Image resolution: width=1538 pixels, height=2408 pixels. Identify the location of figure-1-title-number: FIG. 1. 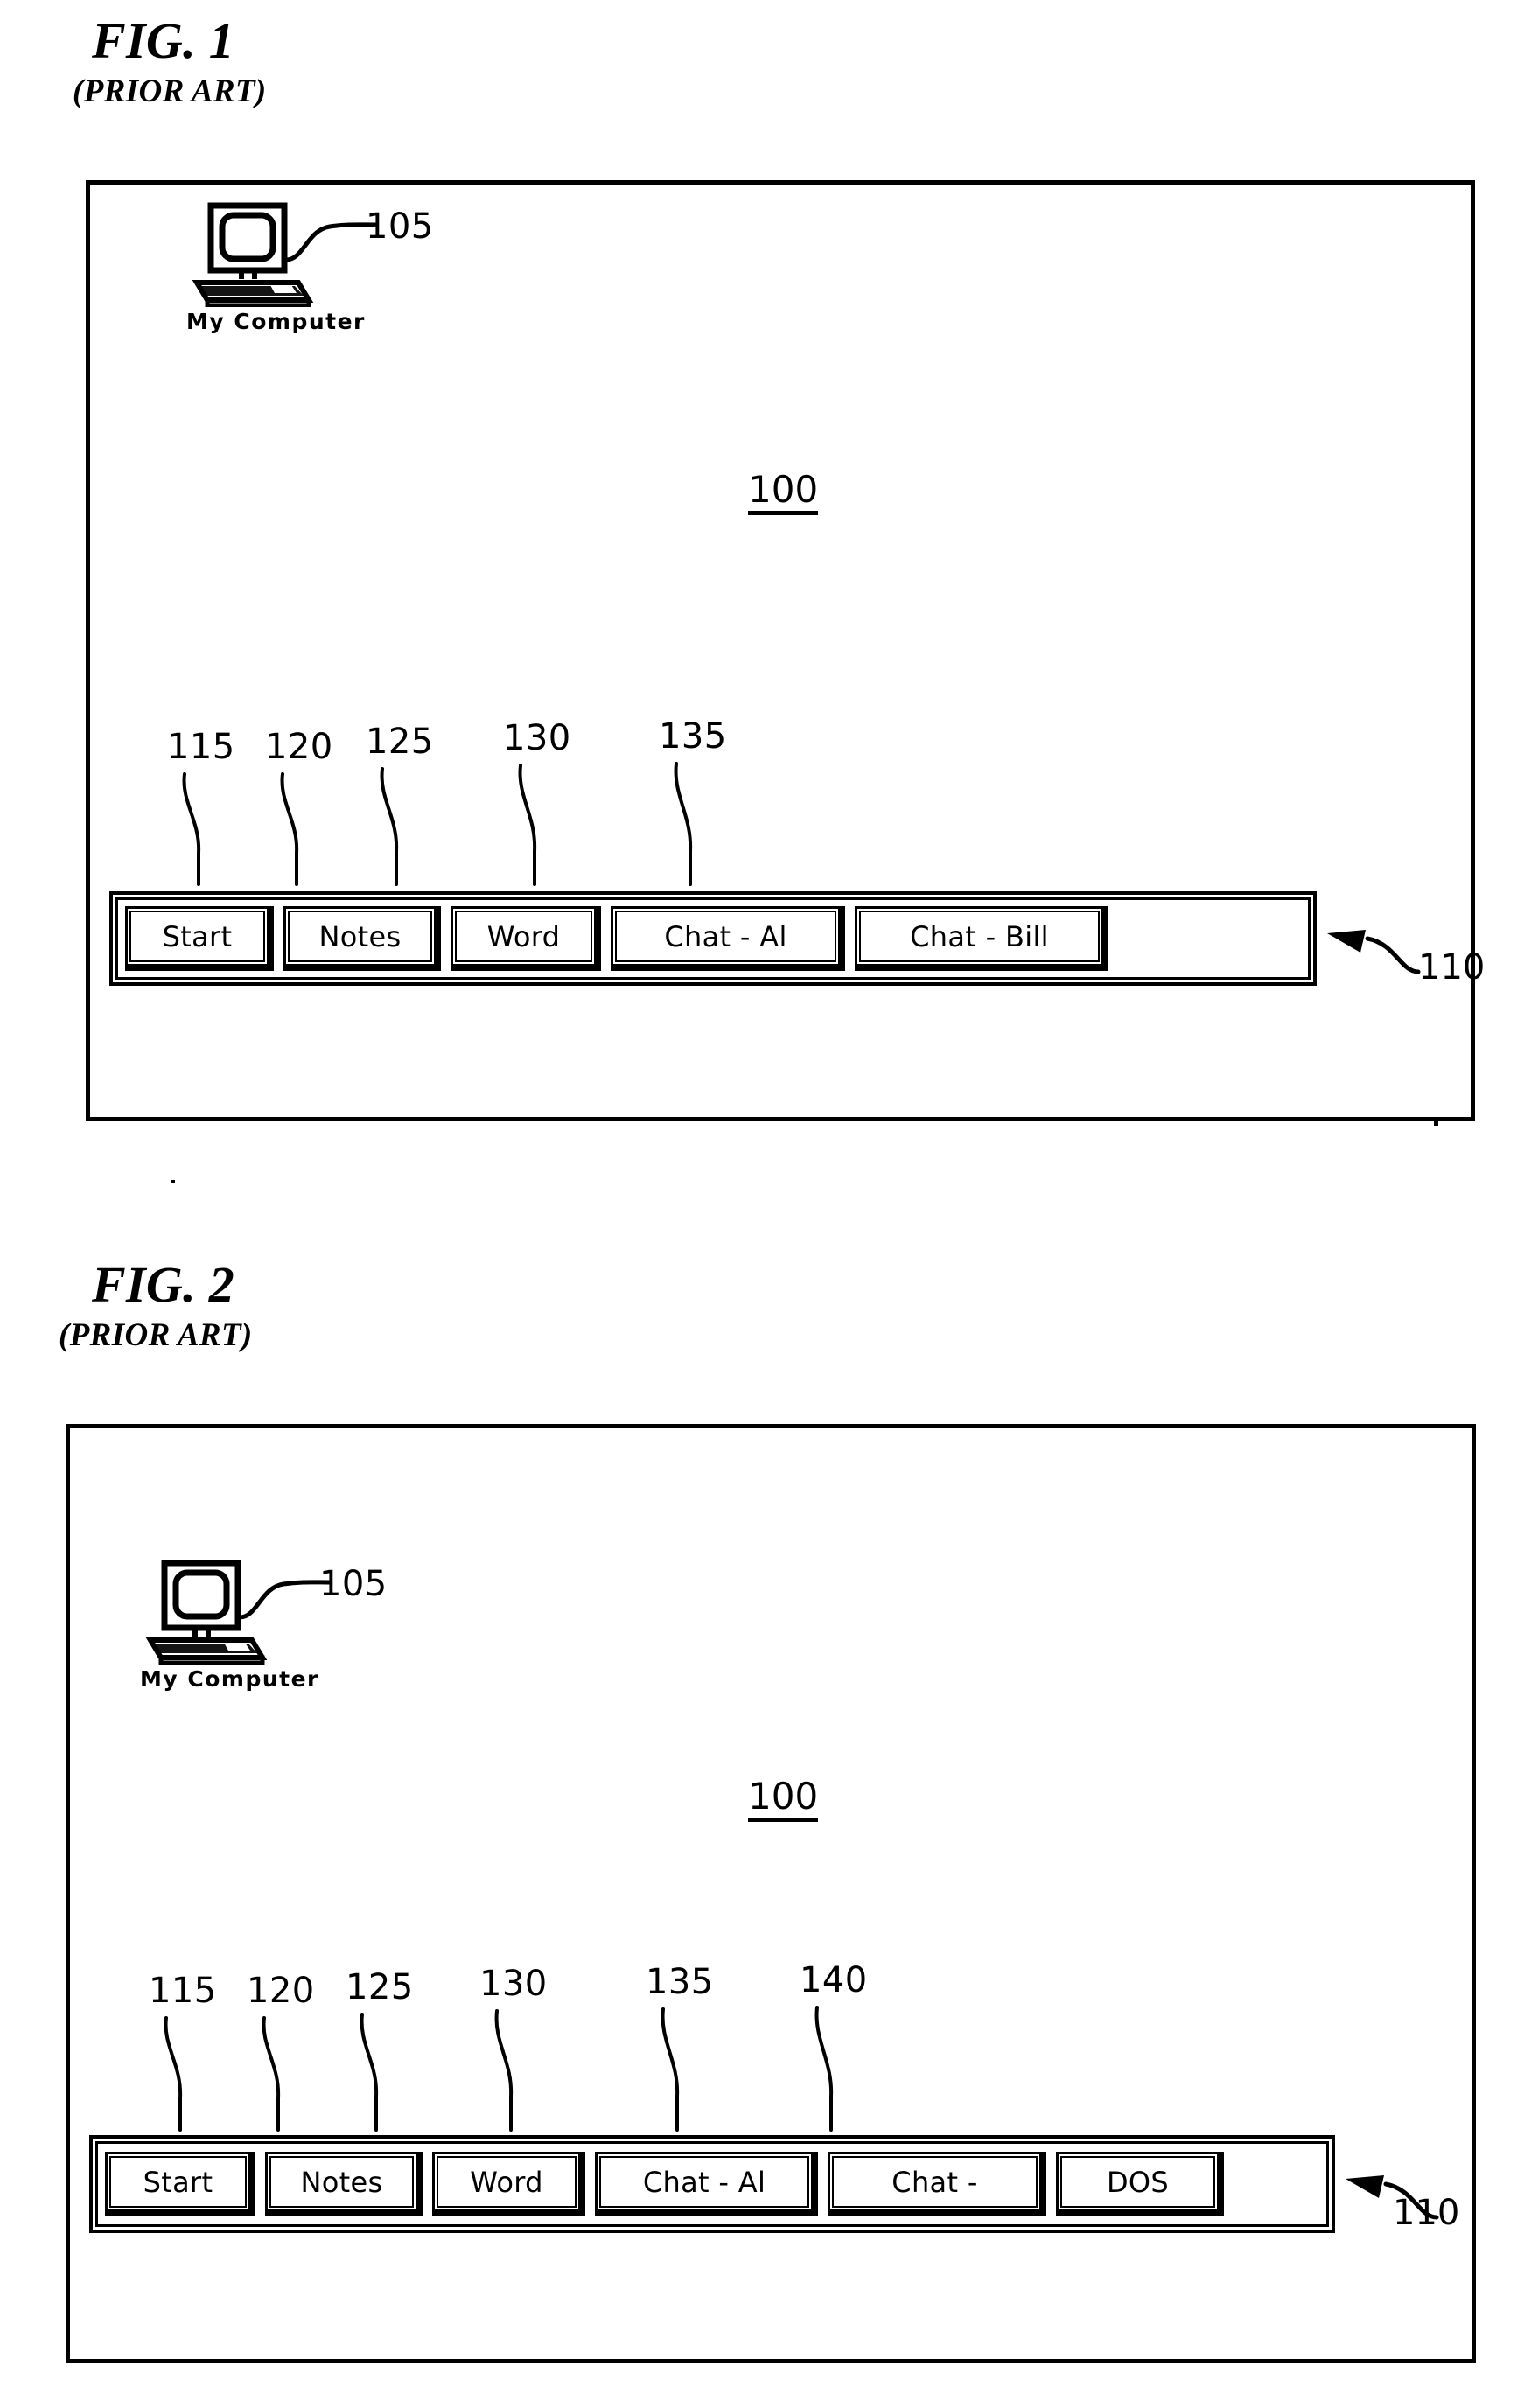
(163, 40).